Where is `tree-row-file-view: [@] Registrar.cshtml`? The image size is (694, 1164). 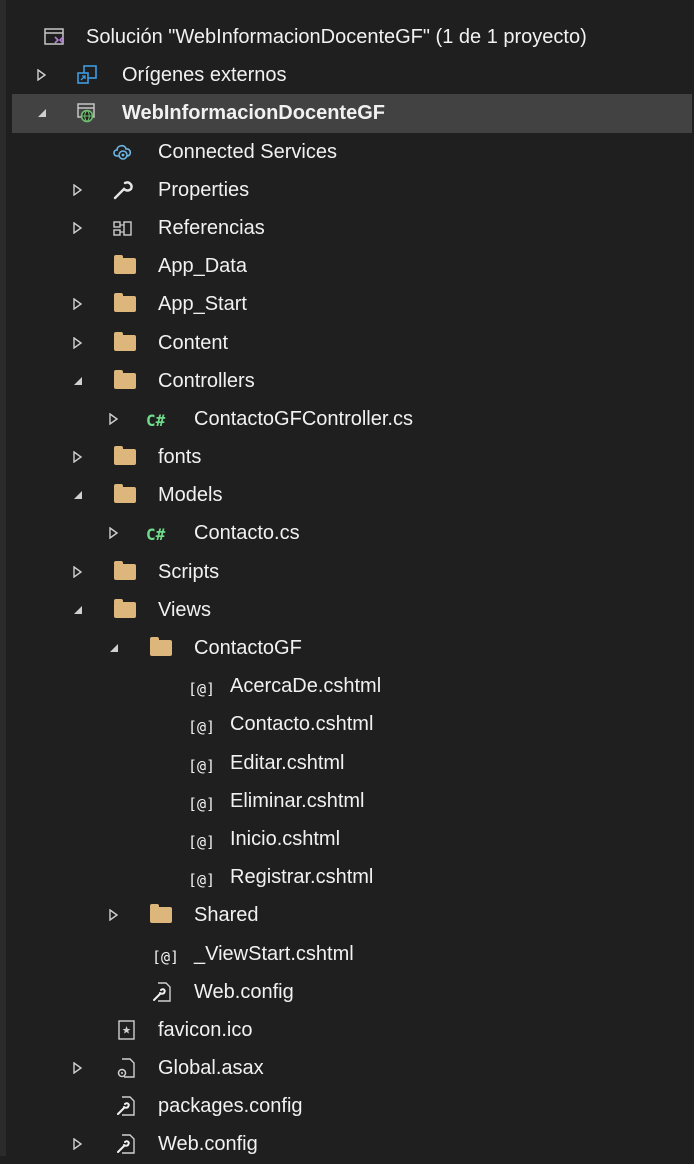 tree-row-file-view: [@] Registrar.cshtml is located at coordinates (352, 877).